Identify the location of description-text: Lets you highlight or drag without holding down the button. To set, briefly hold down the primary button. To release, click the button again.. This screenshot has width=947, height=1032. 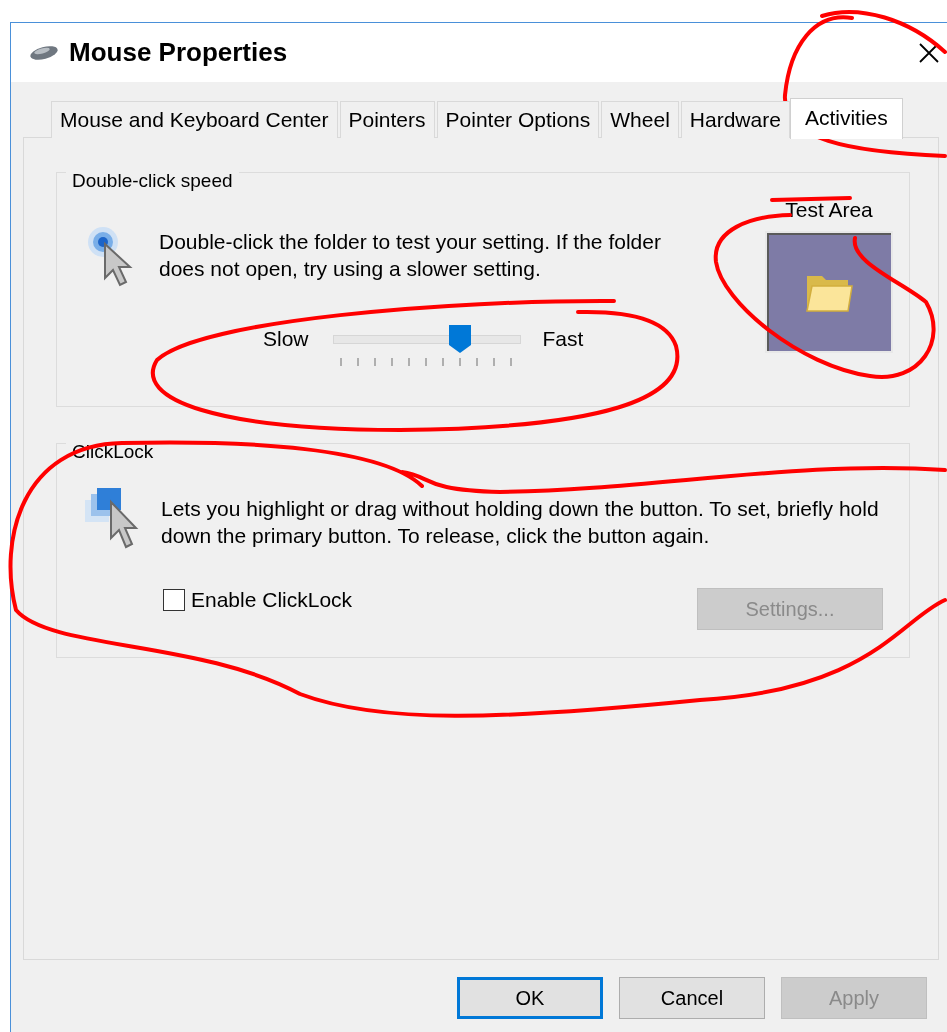
(520, 522).